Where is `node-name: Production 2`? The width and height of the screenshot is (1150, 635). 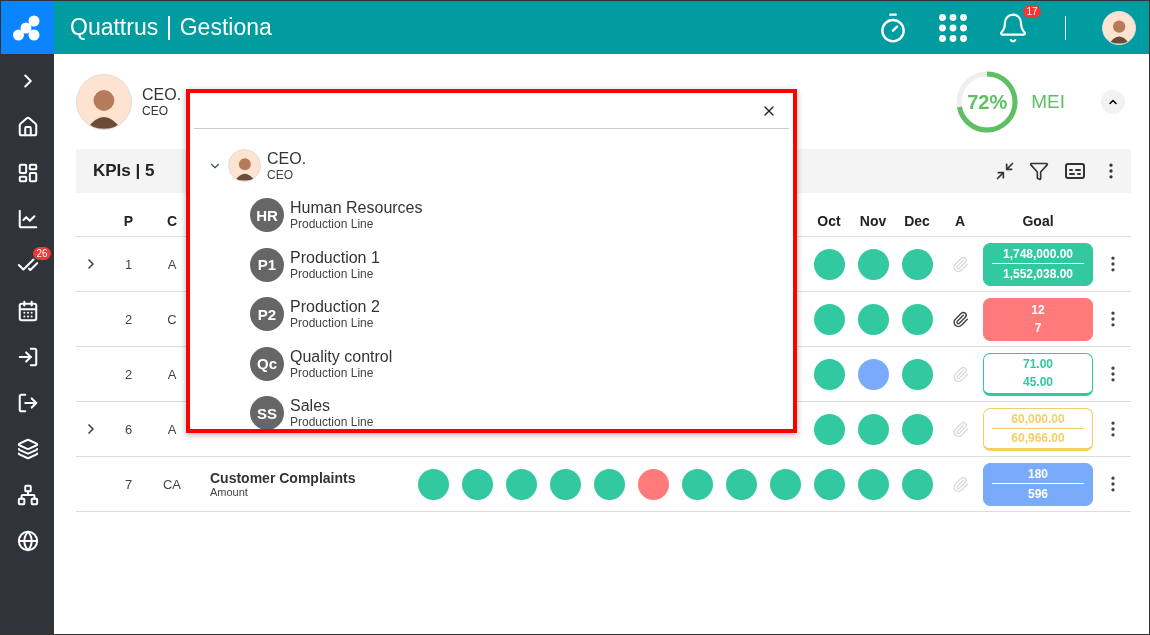
node-name: Production 2 is located at coordinates (335, 307).